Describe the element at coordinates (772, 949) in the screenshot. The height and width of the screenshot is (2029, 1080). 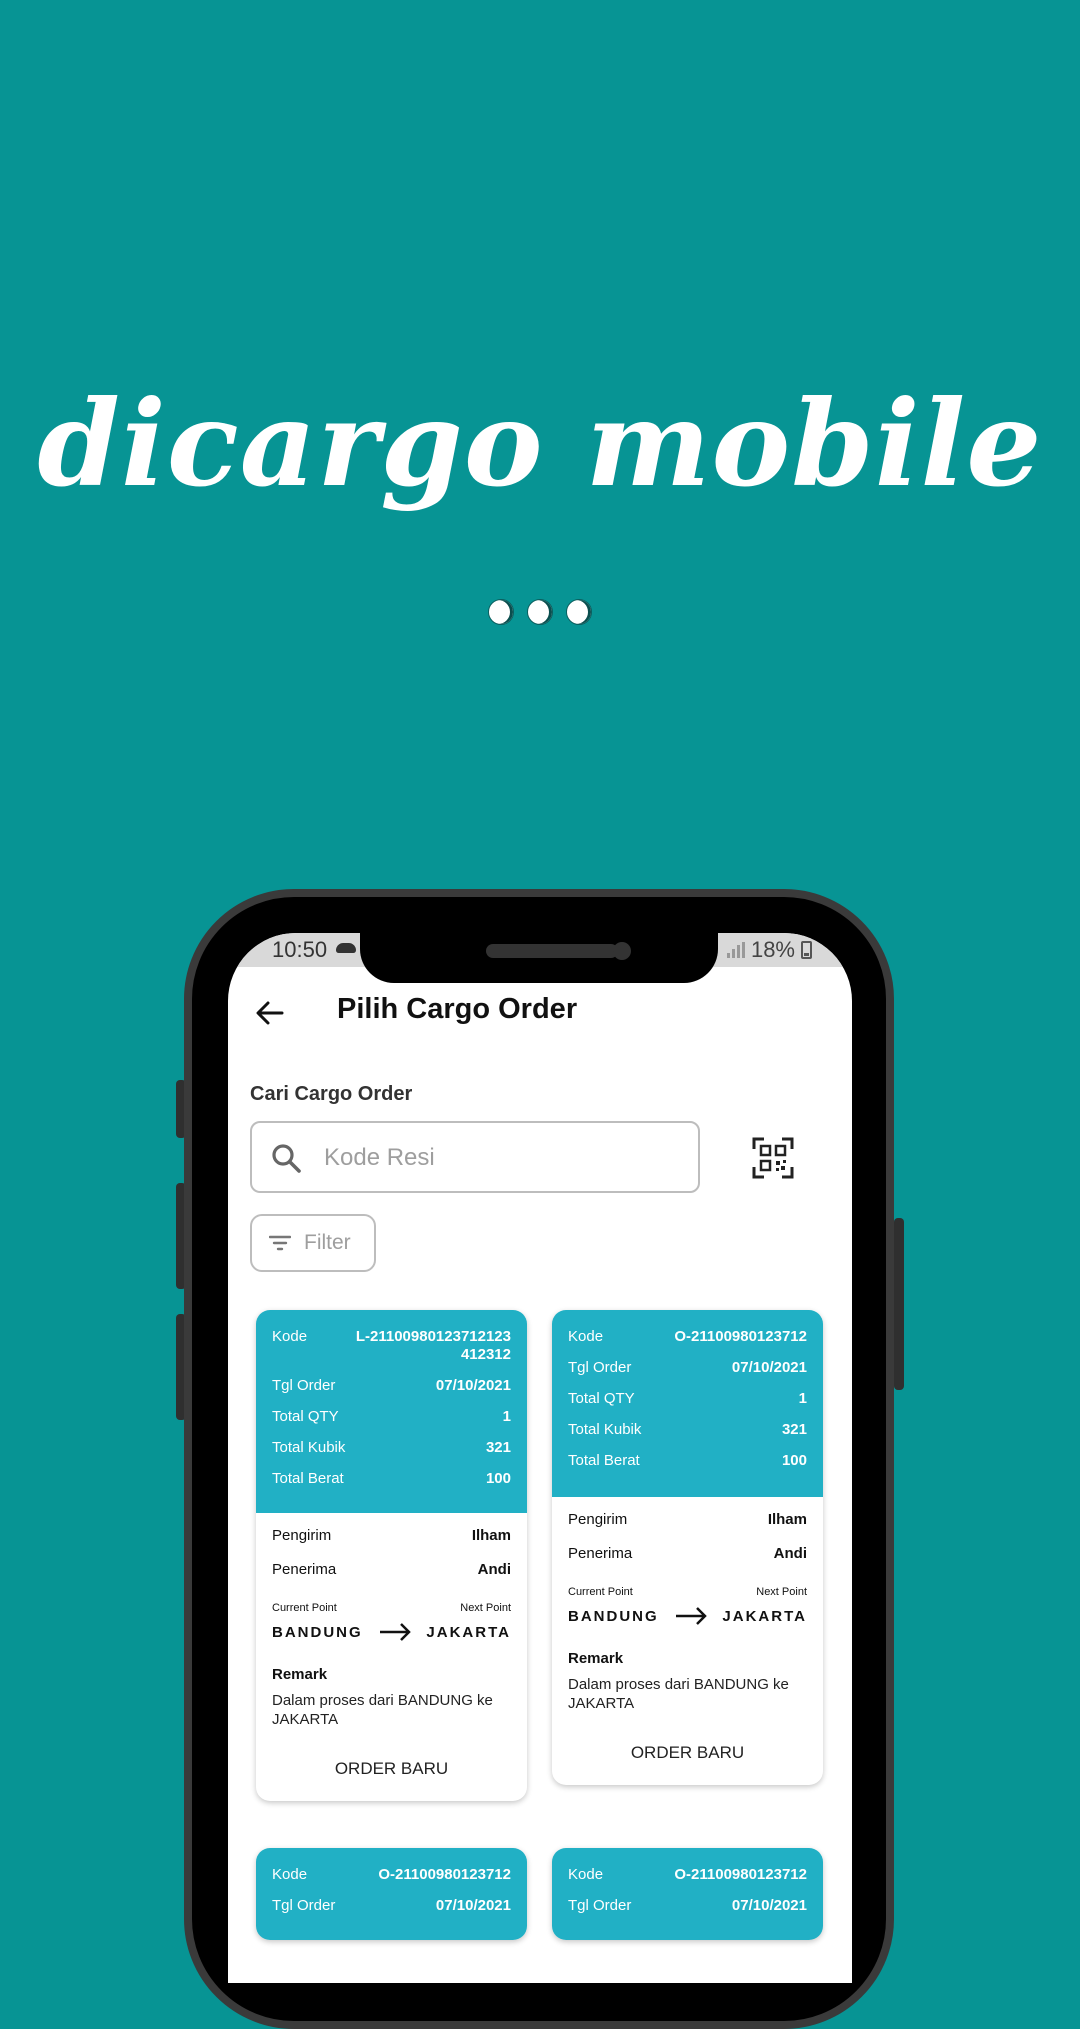
I see `battery-percent: 18%` at that location.